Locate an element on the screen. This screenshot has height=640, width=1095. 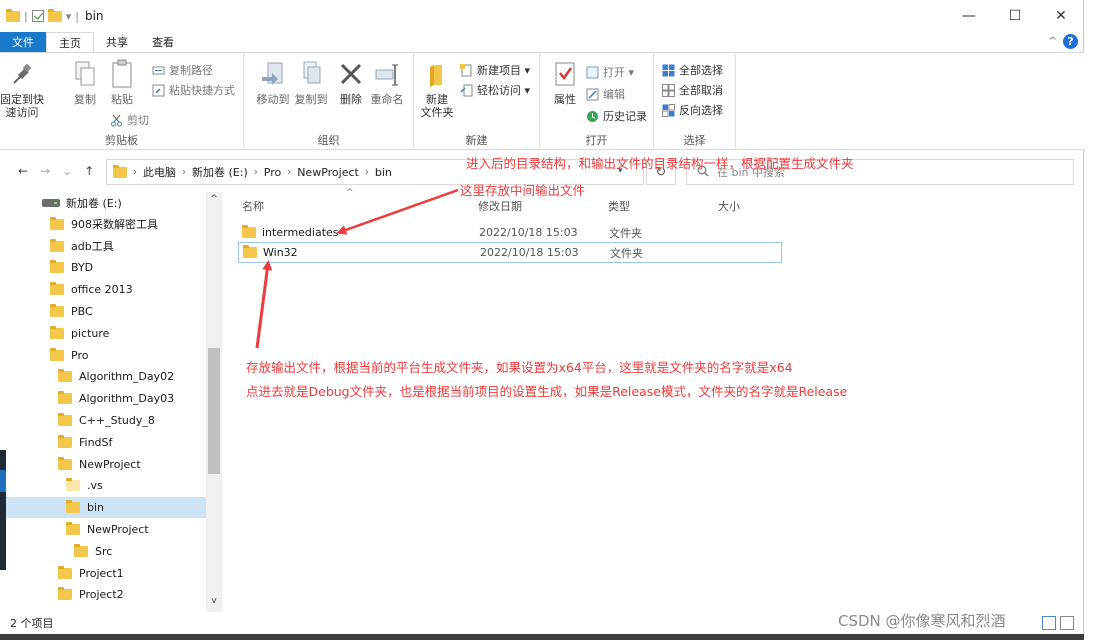
details-view-icon is located at coordinates (1049, 623).